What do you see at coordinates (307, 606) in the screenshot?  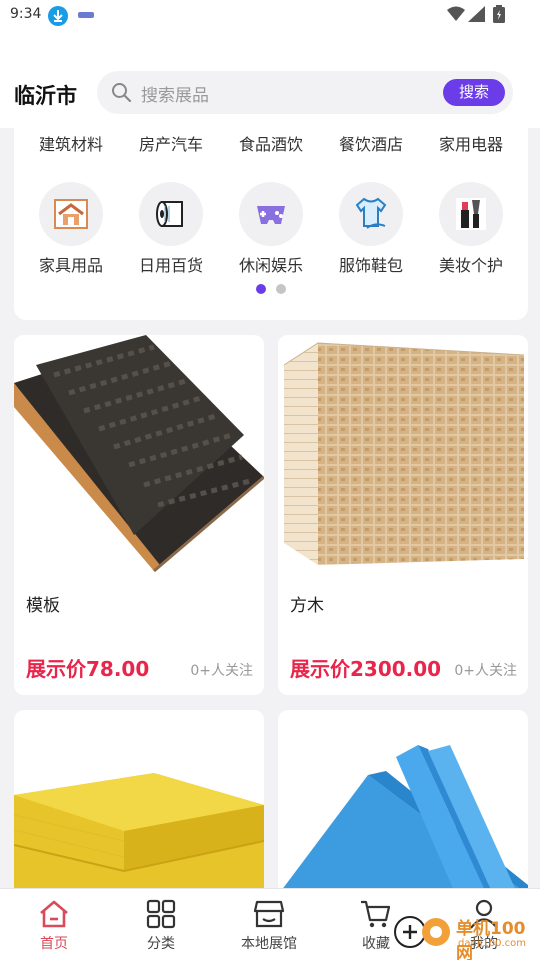 I see `product-name: 方木` at bounding box center [307, 606].